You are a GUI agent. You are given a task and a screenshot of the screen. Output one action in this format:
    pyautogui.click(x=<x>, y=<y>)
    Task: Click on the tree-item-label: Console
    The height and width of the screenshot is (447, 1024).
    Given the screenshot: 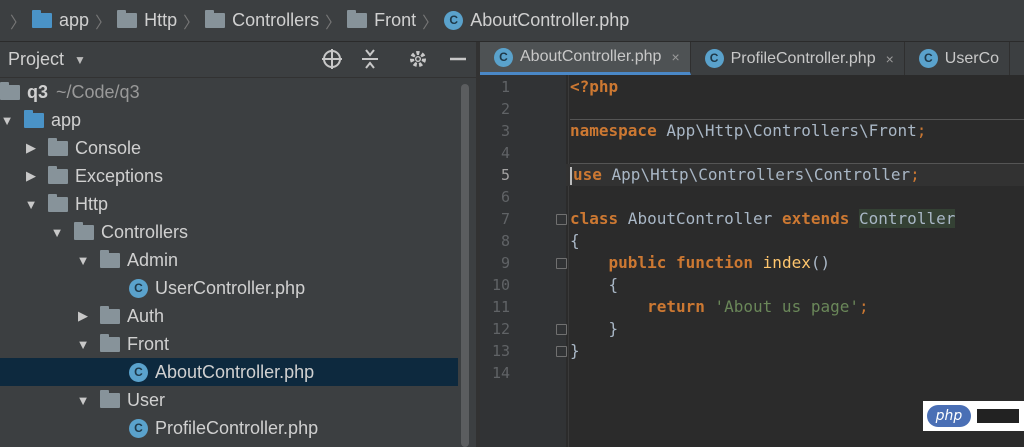 What is the action you would take?
    pyautogui.click(x=108, y=147)
    